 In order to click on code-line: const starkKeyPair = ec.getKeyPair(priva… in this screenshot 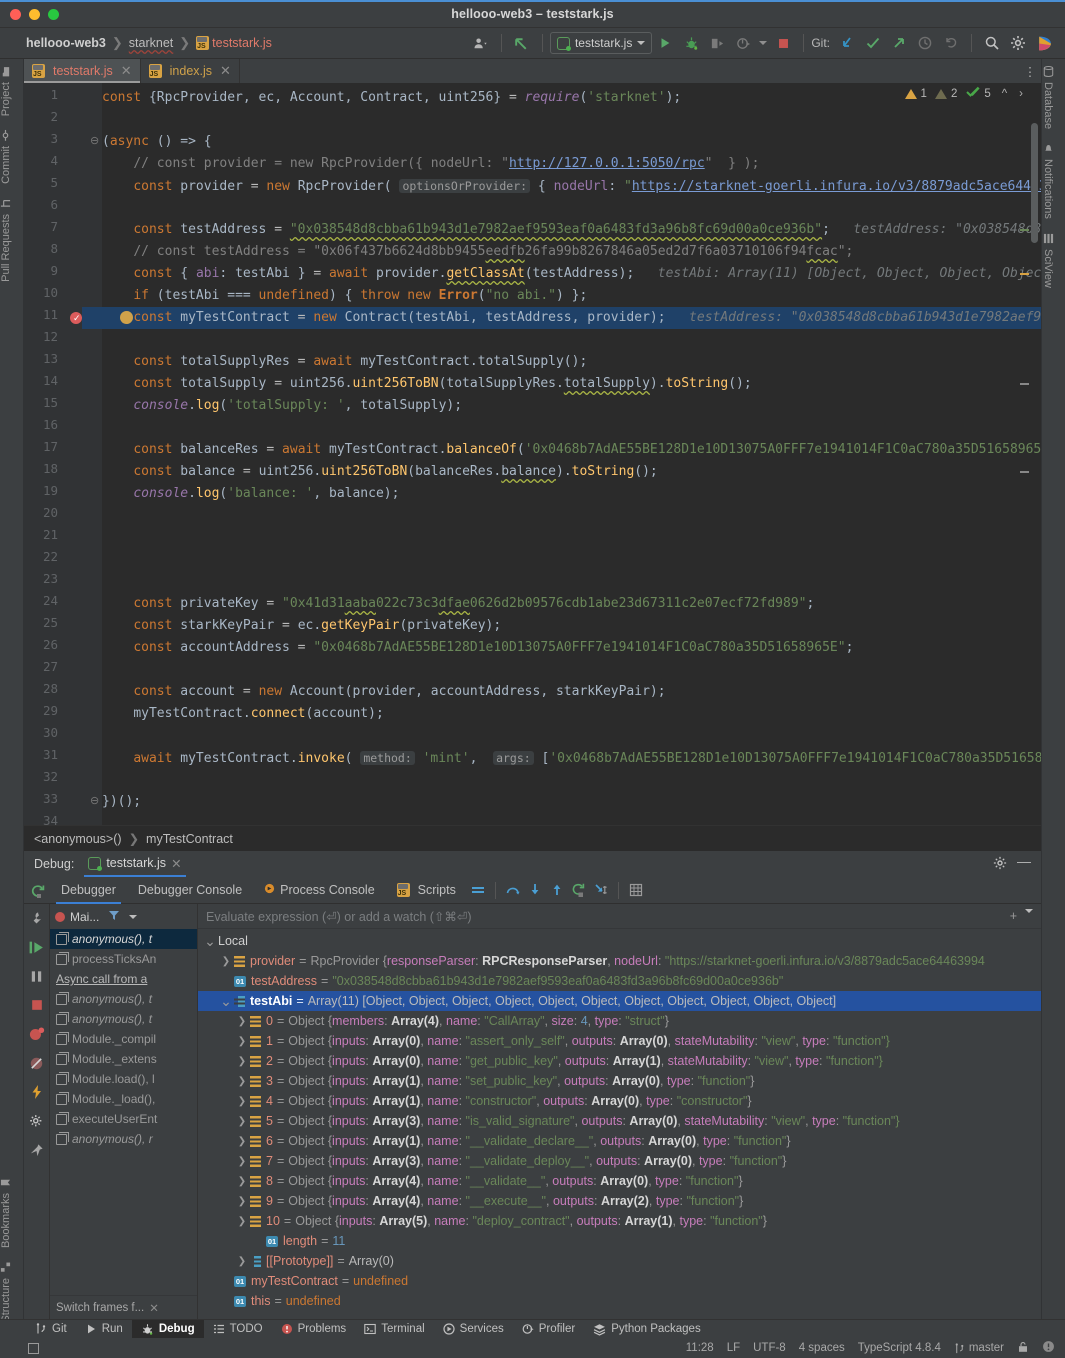, I will do `click(301, 626)`.